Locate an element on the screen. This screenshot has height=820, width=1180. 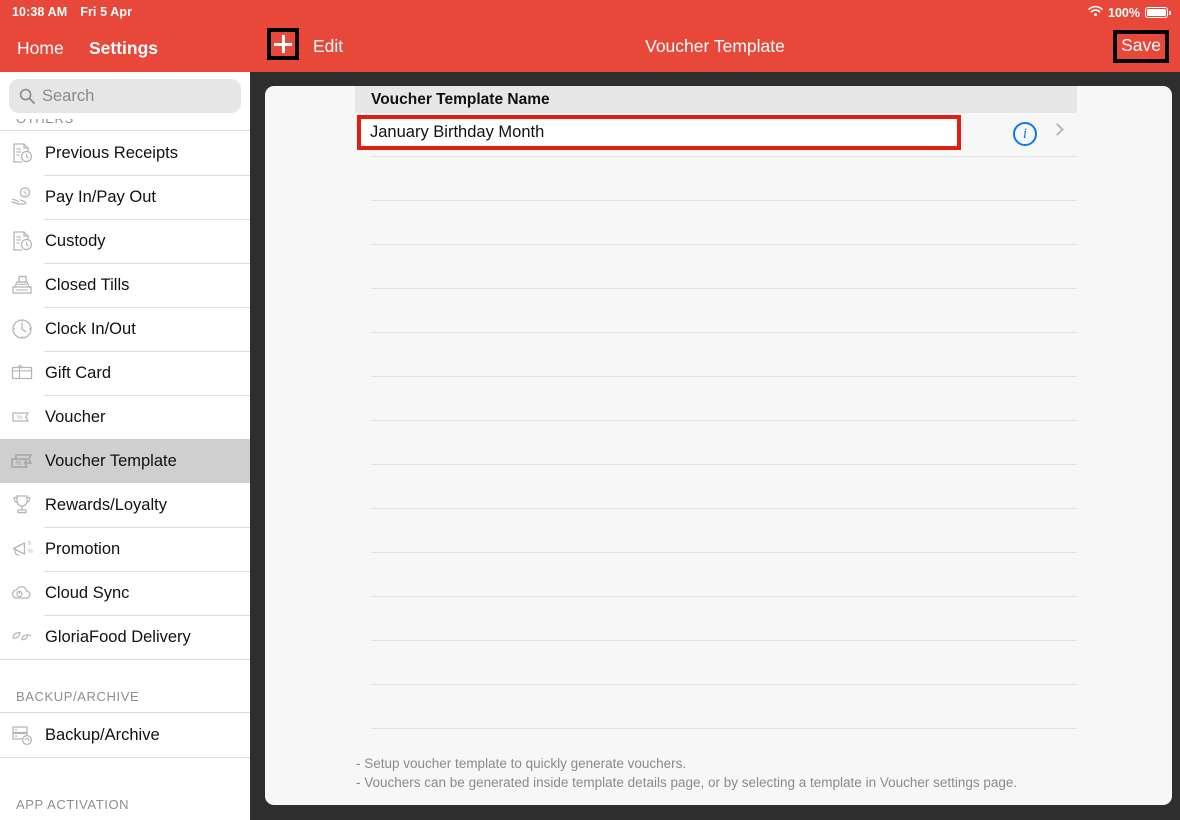
search-placeholder: Search is located at coordinates (68, 95).